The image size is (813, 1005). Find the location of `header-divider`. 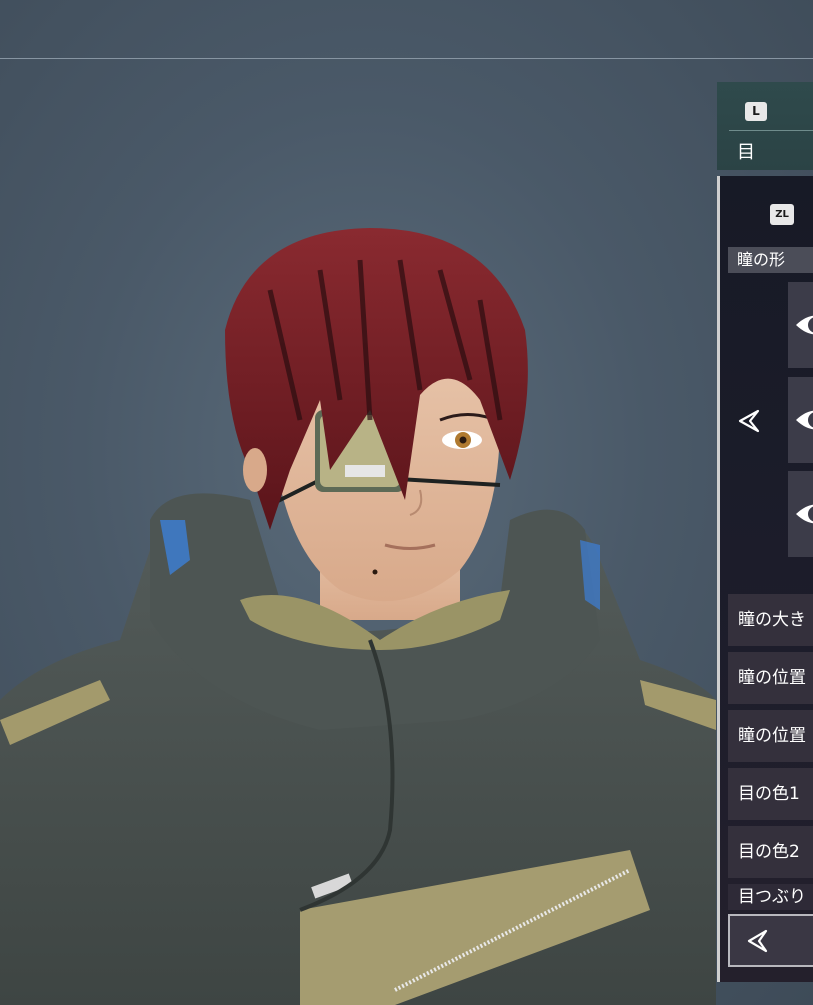

header-divider is located at coordinates (771, 130).